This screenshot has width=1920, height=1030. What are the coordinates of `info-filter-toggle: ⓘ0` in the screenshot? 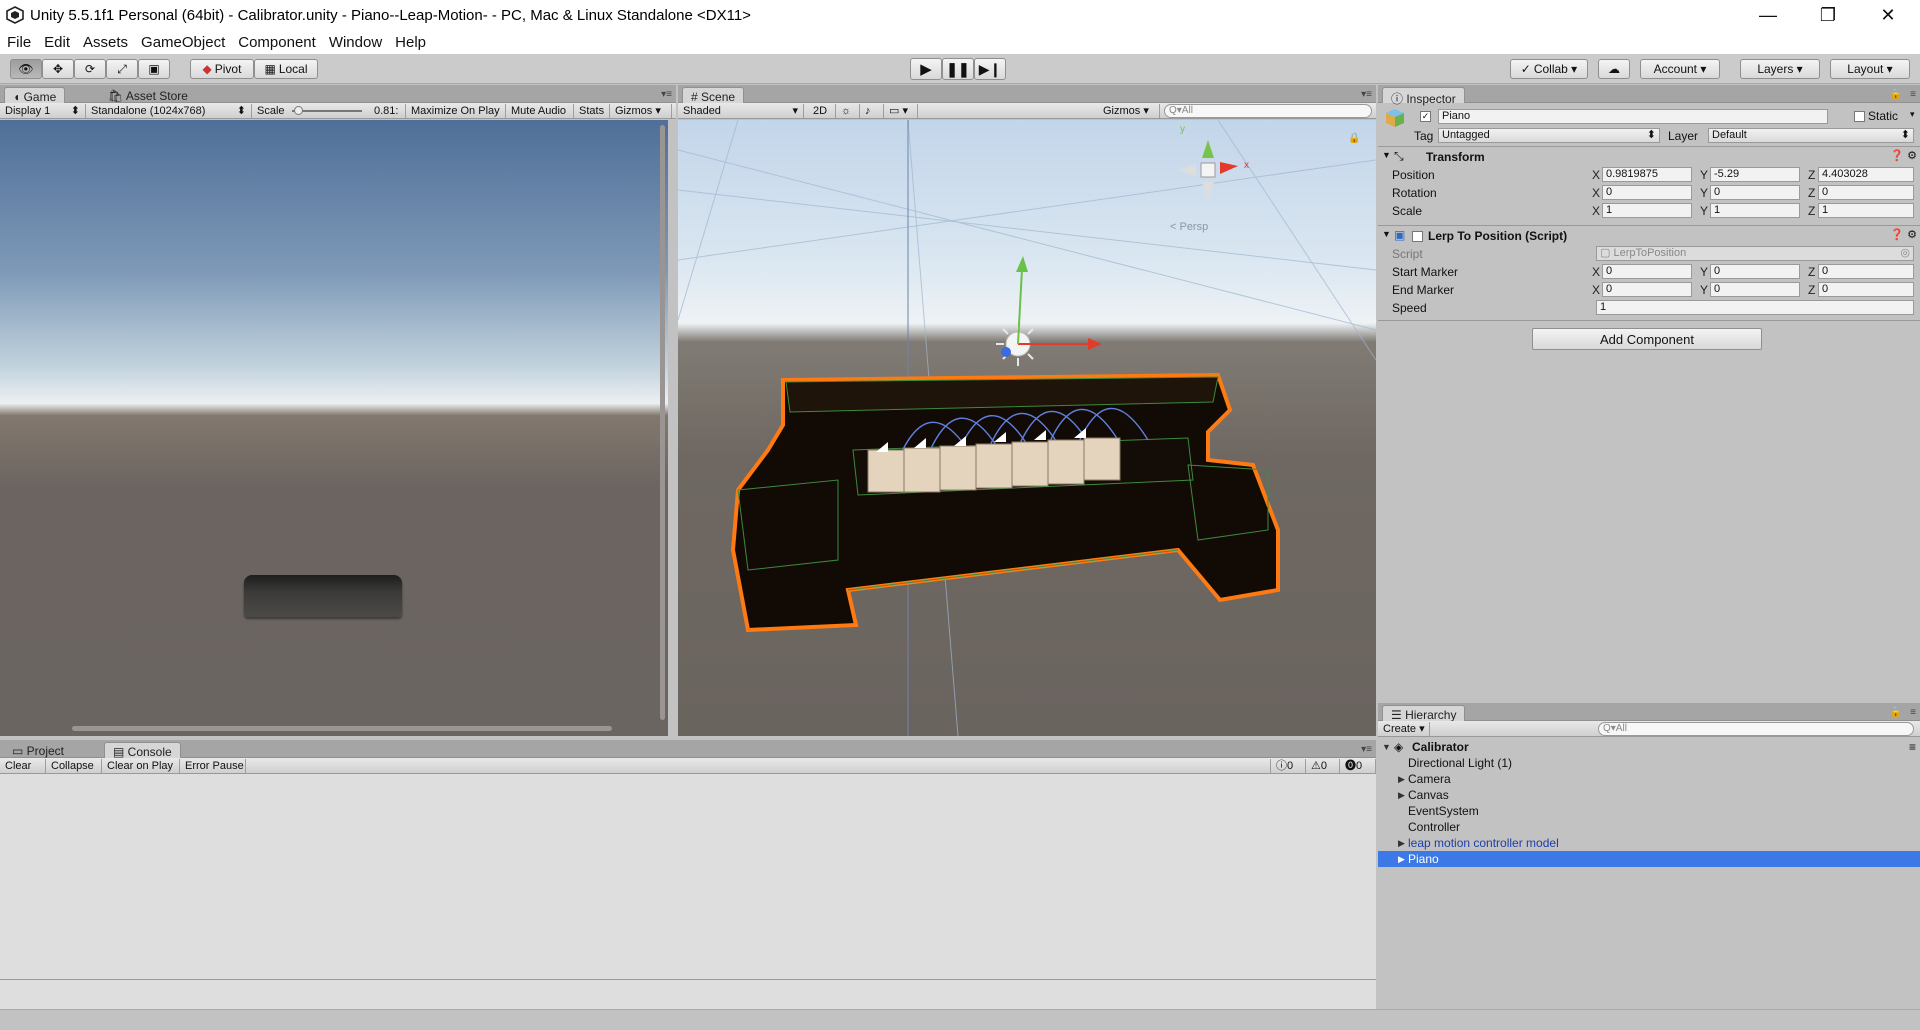 It's located at (1288, 766).